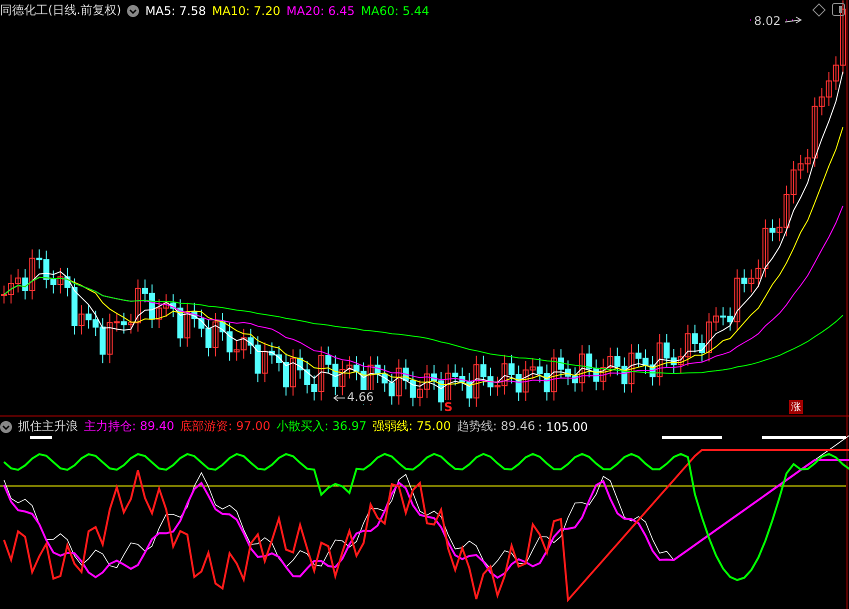 This screenshot has width=849, height=609. I want to click on ma-value: MA5: 7.58, so click(175, 11).